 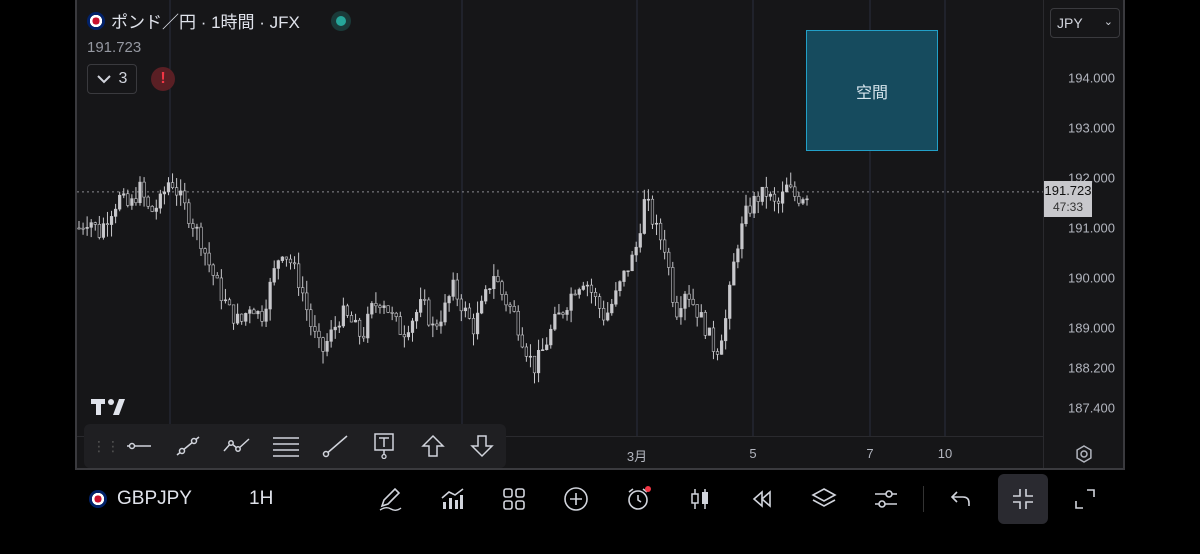 I want to click on arrow-up-icon, so click(x=432, y=445).